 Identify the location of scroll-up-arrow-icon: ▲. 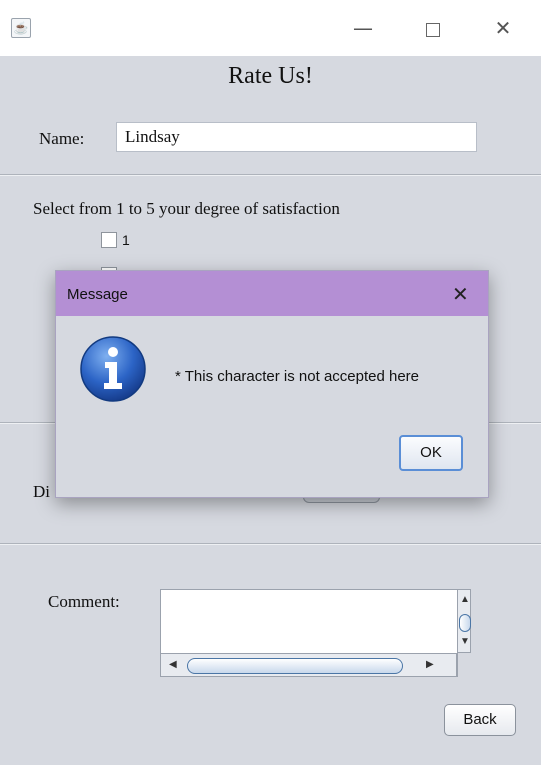
(465, 599).